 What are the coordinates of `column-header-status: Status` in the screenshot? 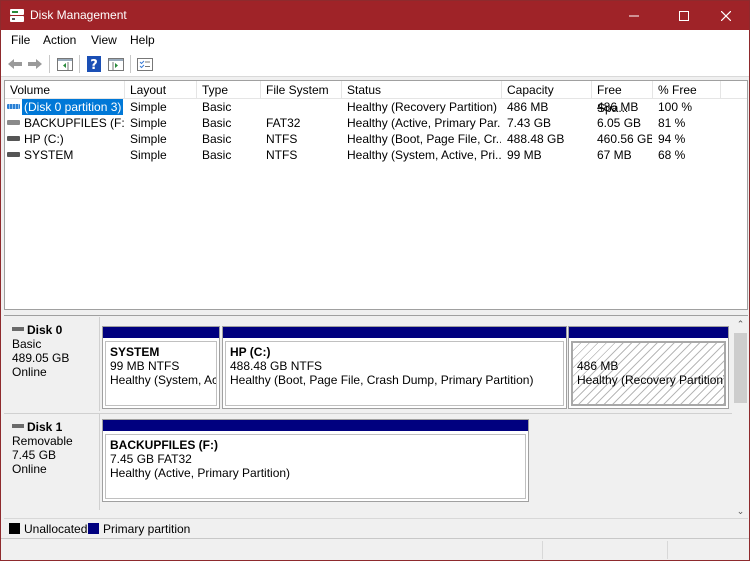 It's located at (422, 90).